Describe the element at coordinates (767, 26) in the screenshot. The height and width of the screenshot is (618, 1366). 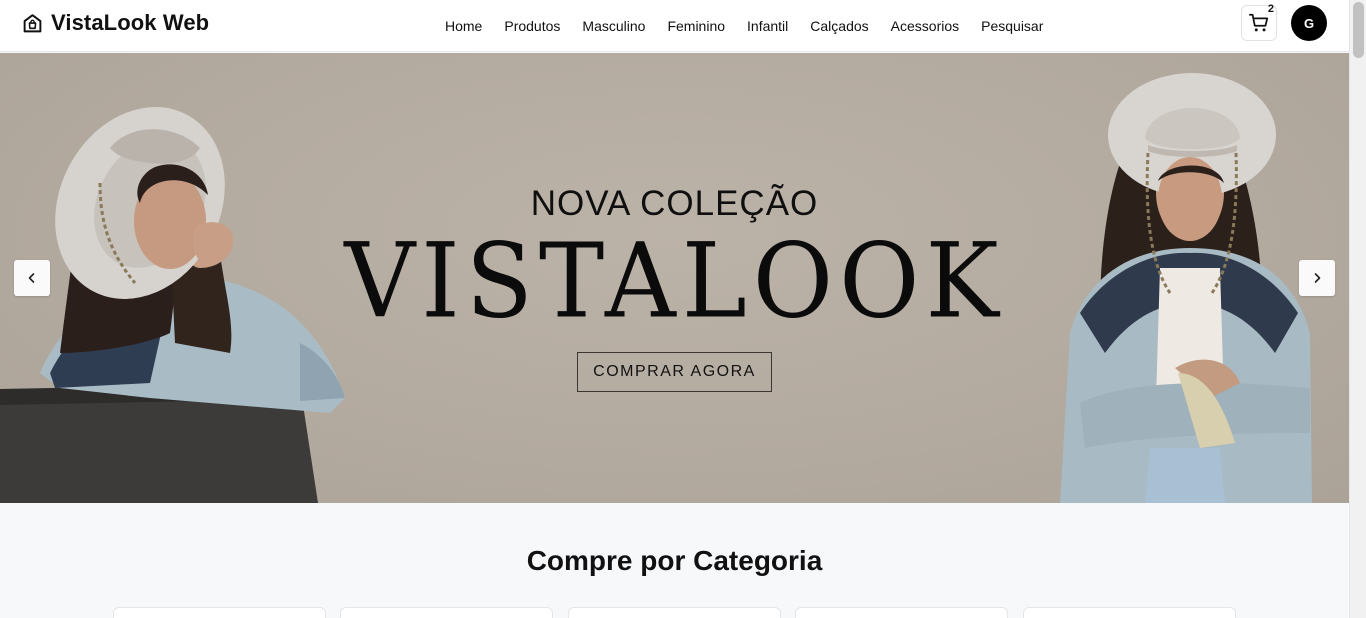
I see `nav-infantil: Infantil` at that location.